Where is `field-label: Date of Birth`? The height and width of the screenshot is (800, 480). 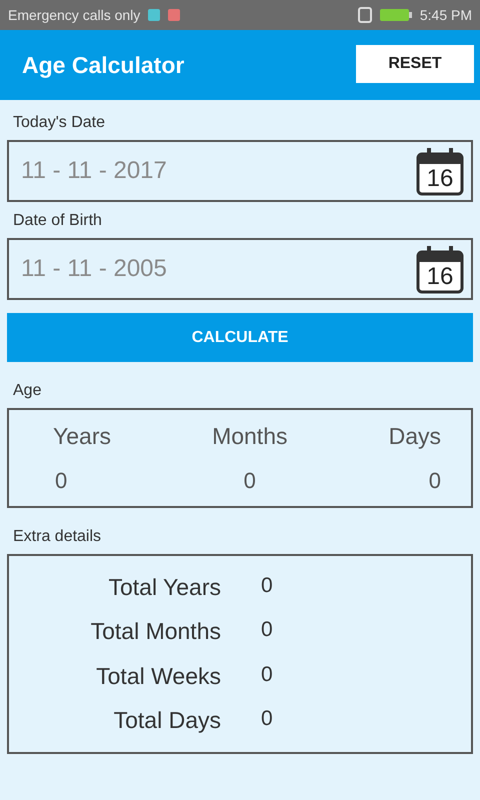
field-label: Date of Birth is located at coordinates (58, 221).